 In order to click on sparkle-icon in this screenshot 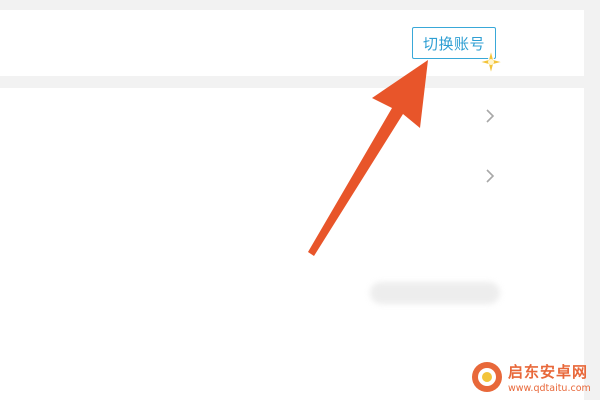, I will do `click(491, 62)`.